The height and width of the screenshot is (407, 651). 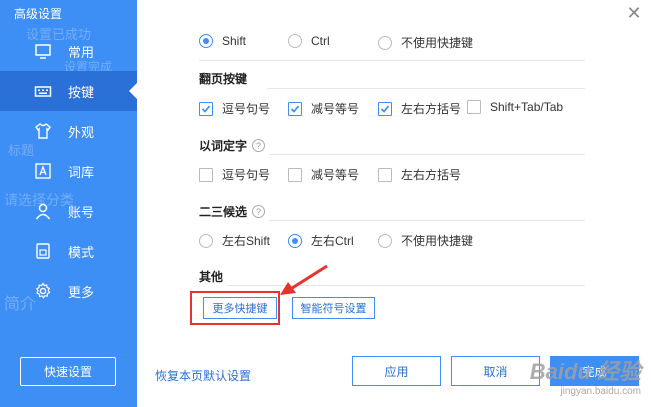 I want to click on word-select-brackets: 左右方括号, so click(x=419, y=174).